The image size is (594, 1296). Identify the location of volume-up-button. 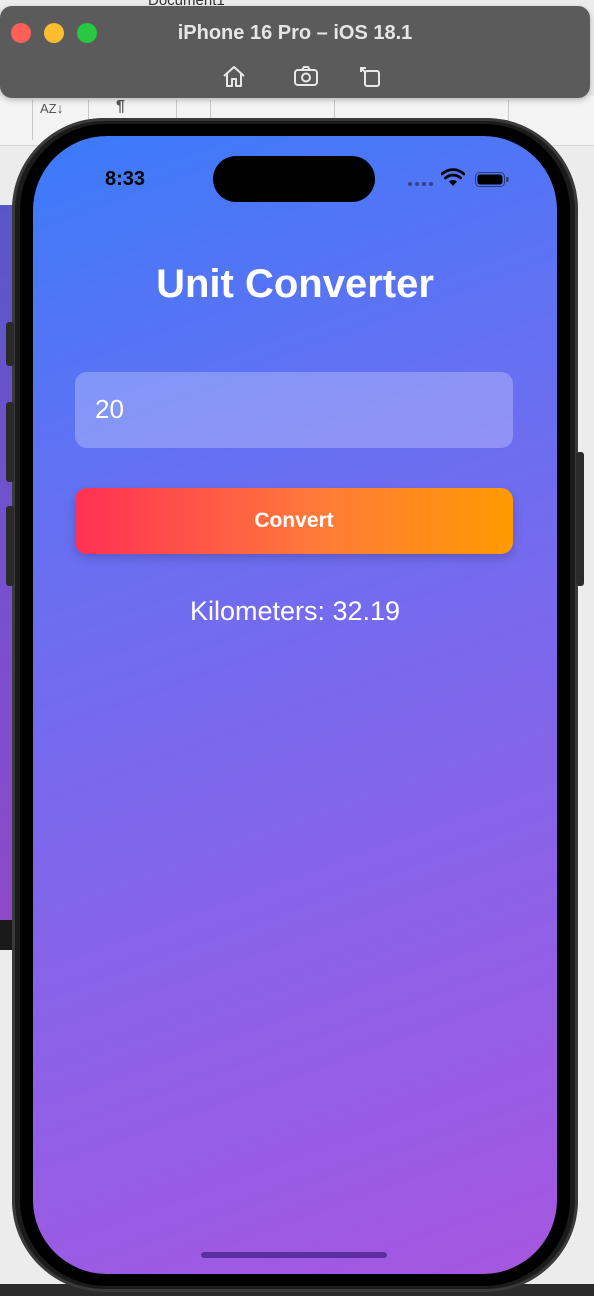
(10, 442).